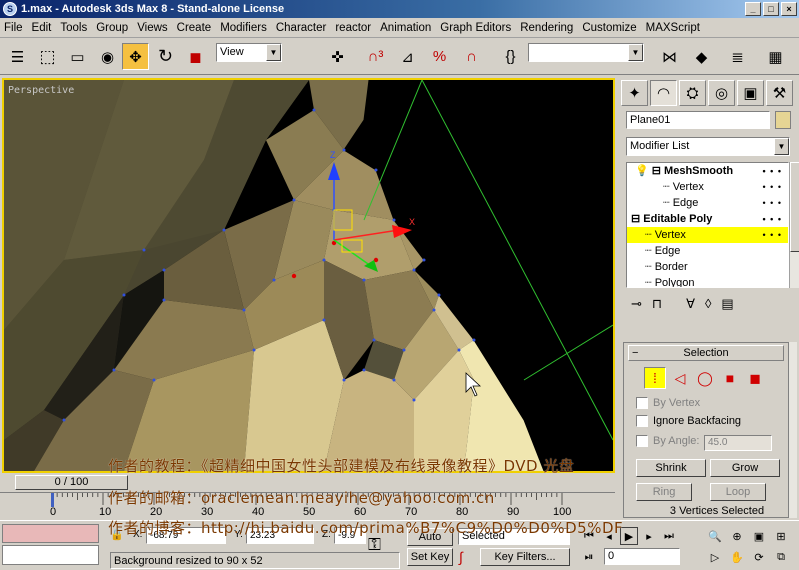 This screenshot has width=799, height=570. I want to click on stack-scrollbar, so click(794, 225).